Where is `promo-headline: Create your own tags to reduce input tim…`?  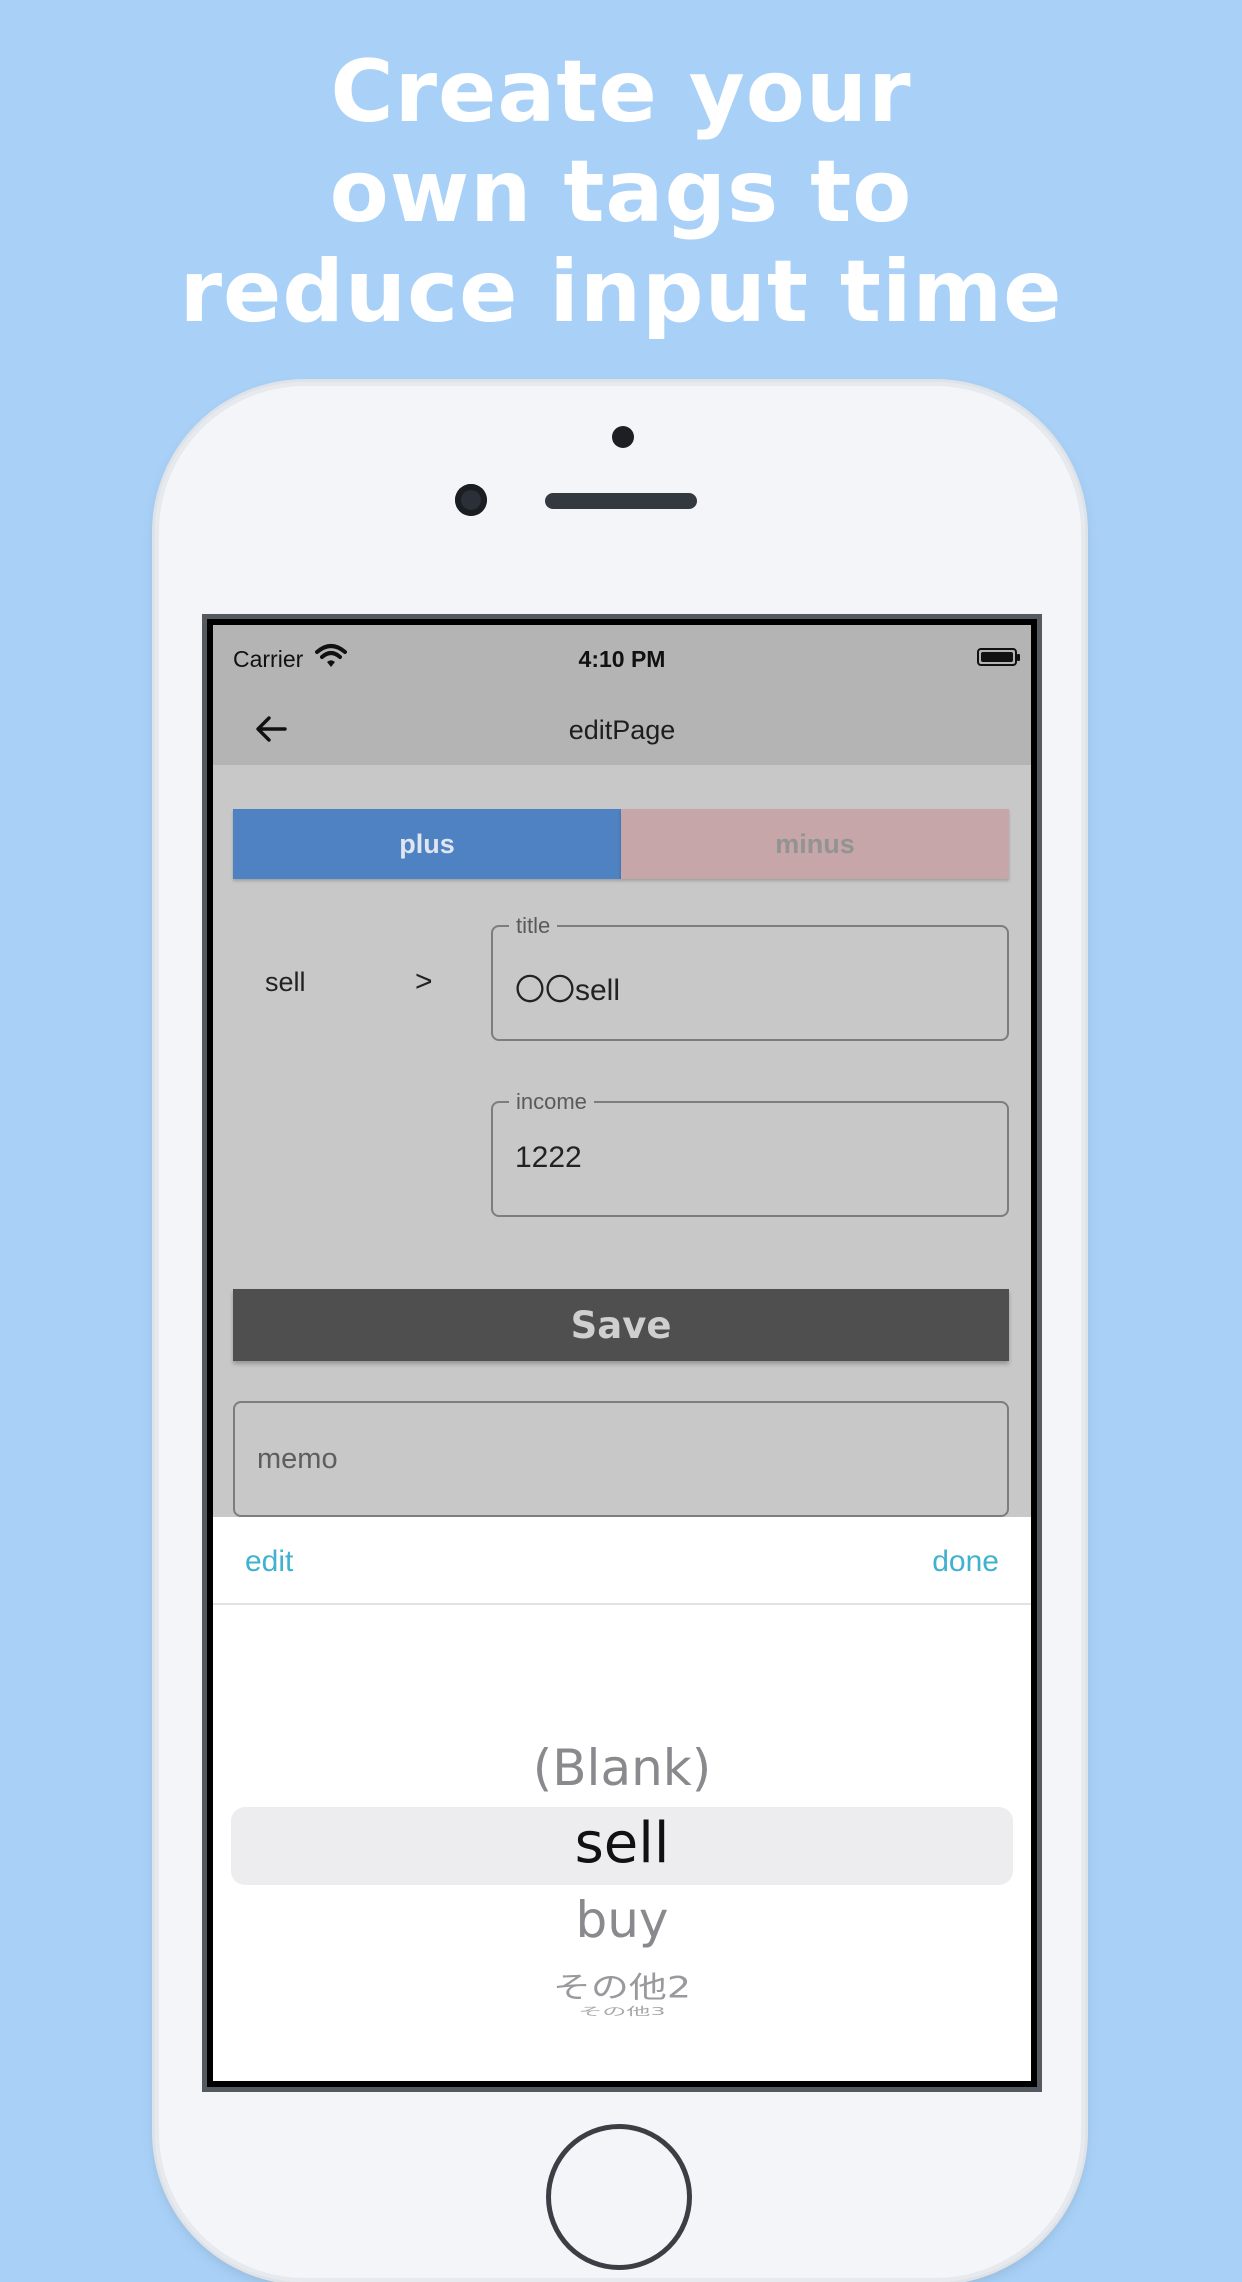 promo-headline: Create your own tags to reduce input tim… is located at coordinates (621, 192).